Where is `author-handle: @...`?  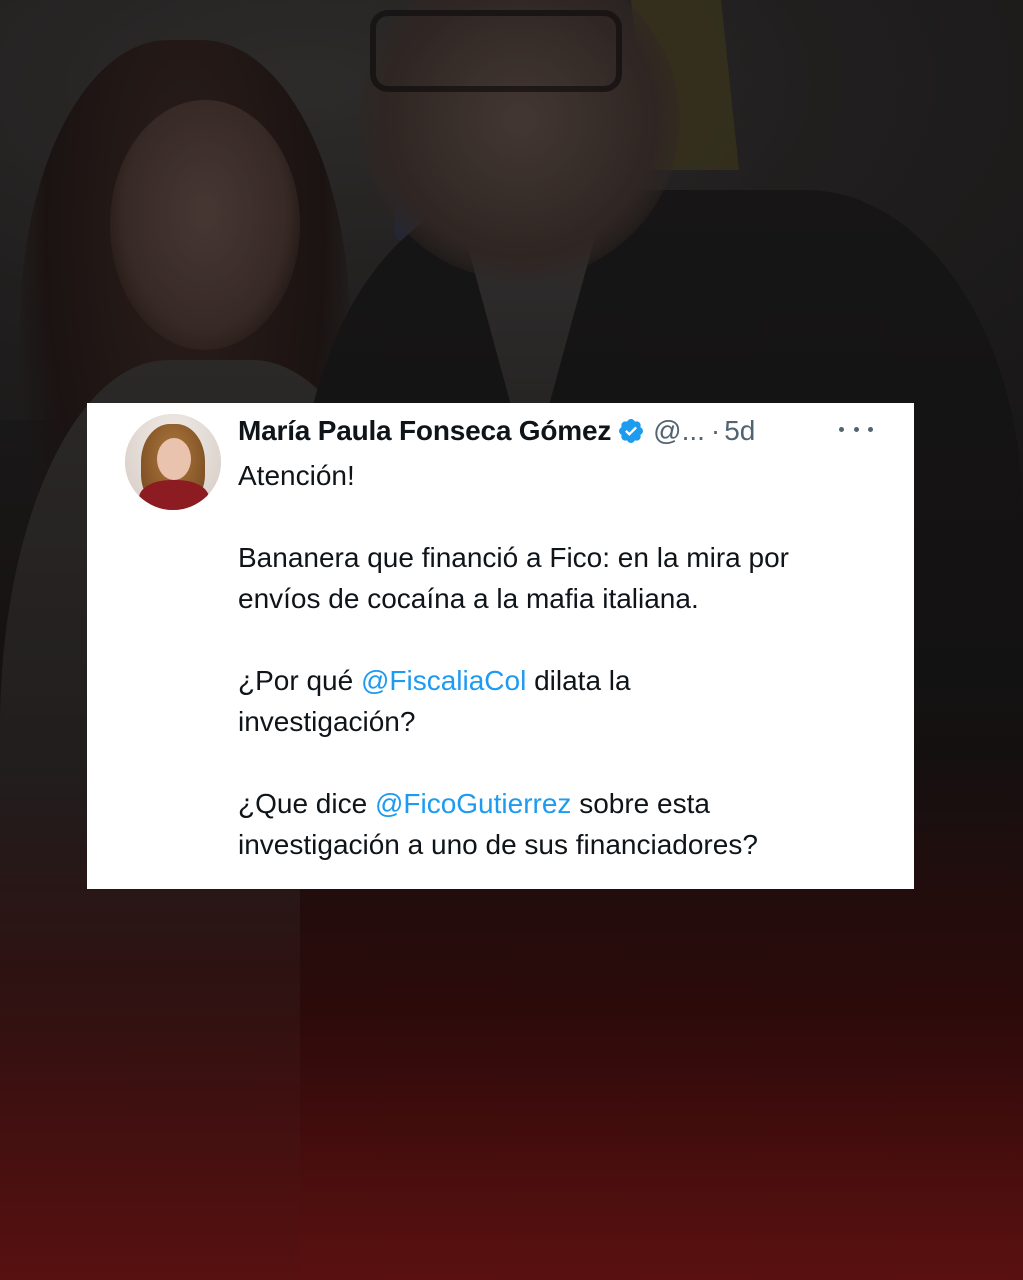 author-handle: @... is located at coordinates (679, 431).